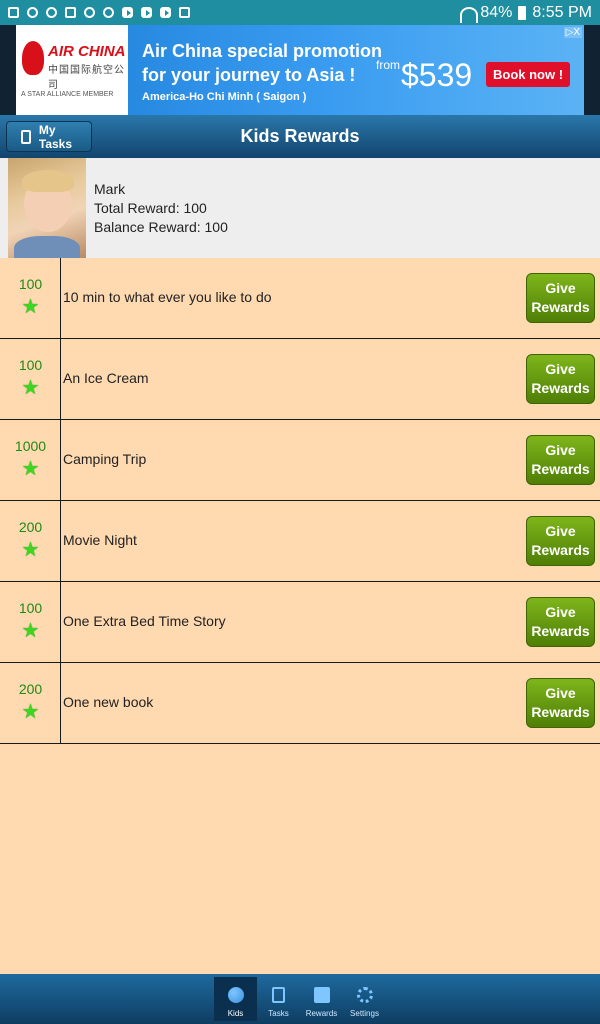  I want to click on balance-reward: Balance Reward: 100, so click(161, 227).